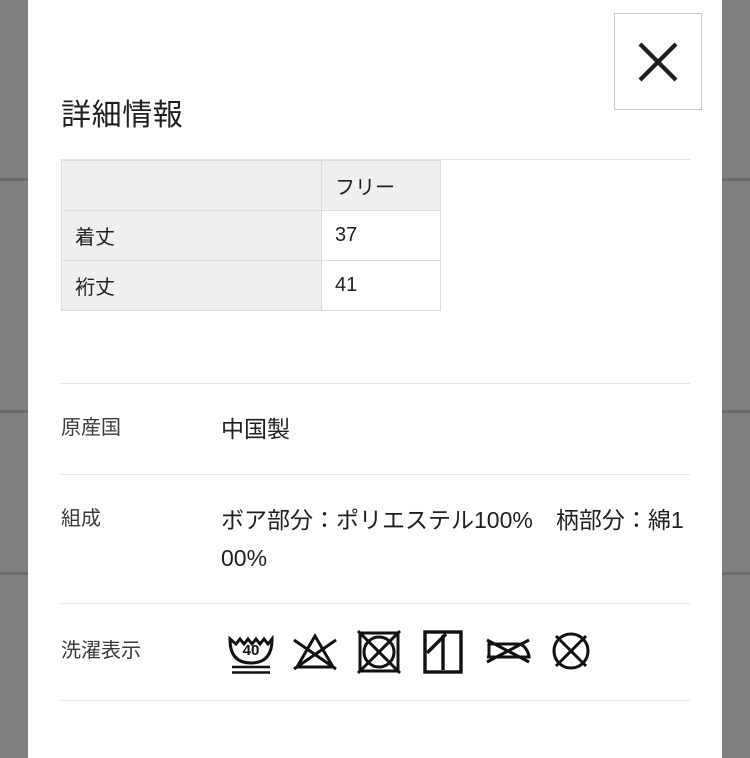 This screenshot has height=758, width=750. I want to click on close-x-icon, so click(658, 62).